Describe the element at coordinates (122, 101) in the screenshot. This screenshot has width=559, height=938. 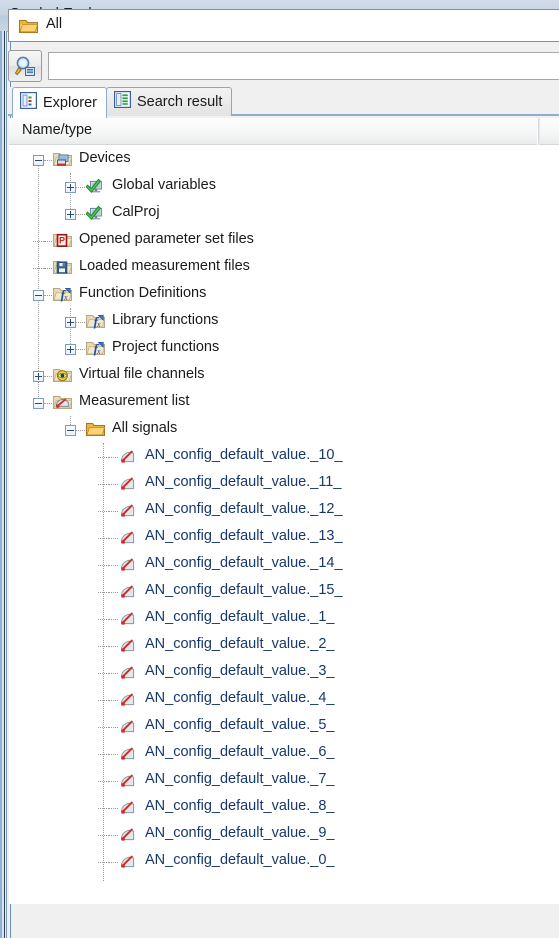
I see `search-result-icon` at that location.